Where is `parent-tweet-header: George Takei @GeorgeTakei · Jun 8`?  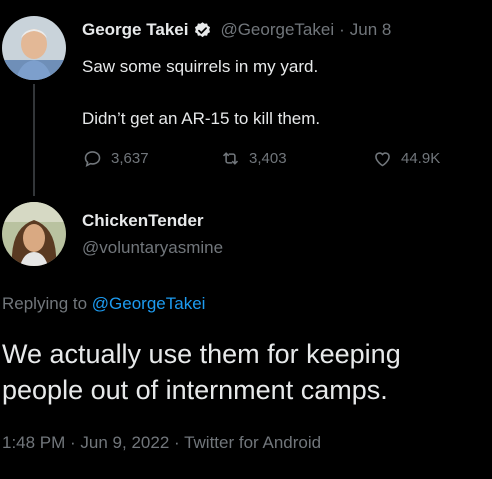 parent-tweet-header: George Takei @GeorgeTakei · Jun 8 is located at coordinates (236, 30).